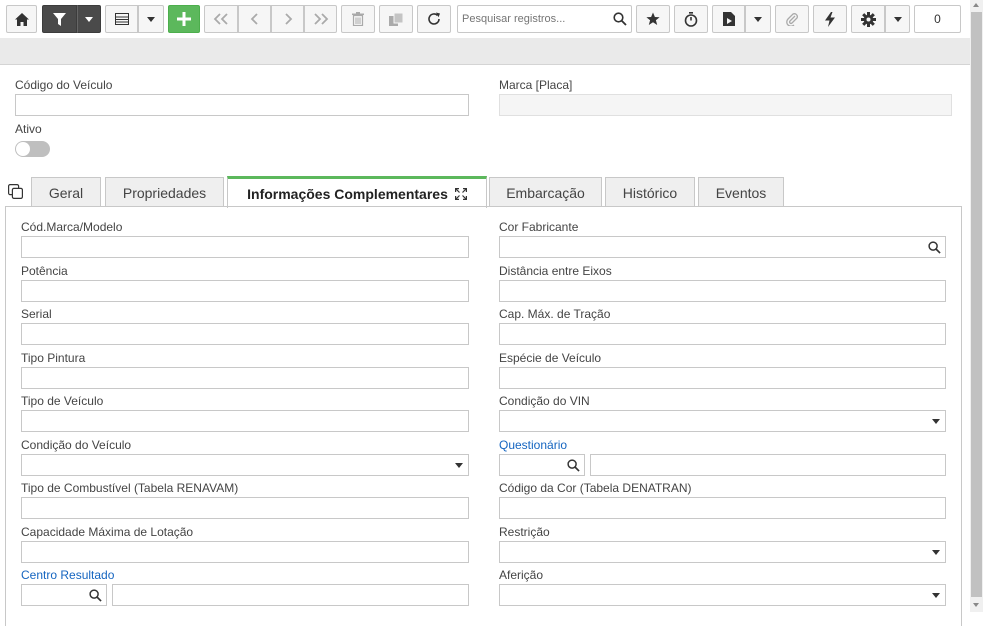 Image resolution: width=983 pixels, height=626 pixels. I want to click on attachment-icon, so click(792, 19).